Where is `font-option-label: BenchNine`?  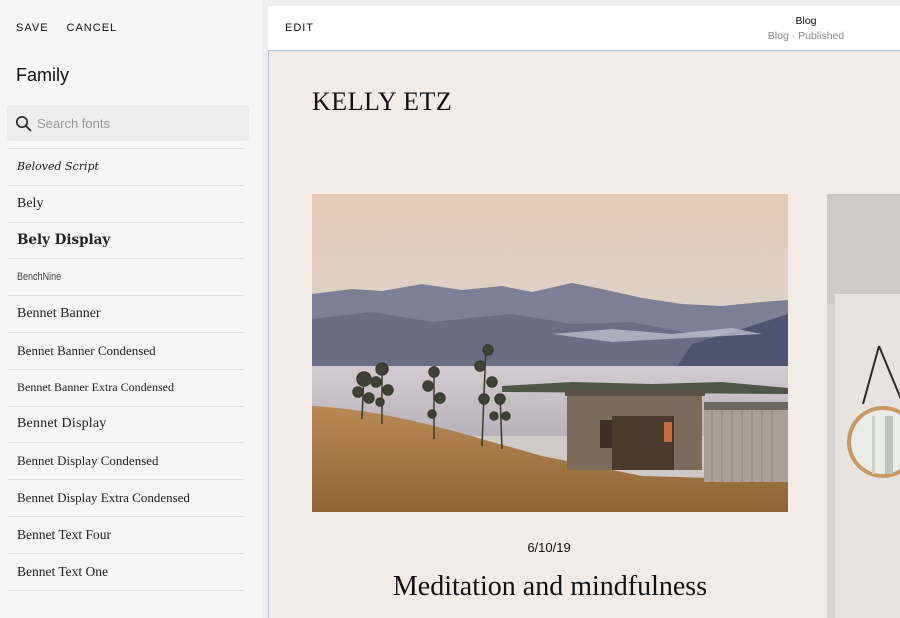
font-option-label: BenchNine is located at coordinates (39, 277).